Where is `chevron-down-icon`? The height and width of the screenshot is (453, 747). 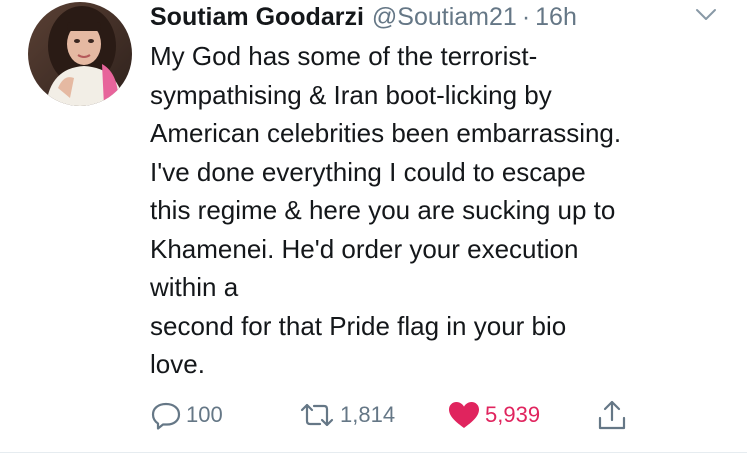
chevron-down-icon is located at coordinates (706, 14).